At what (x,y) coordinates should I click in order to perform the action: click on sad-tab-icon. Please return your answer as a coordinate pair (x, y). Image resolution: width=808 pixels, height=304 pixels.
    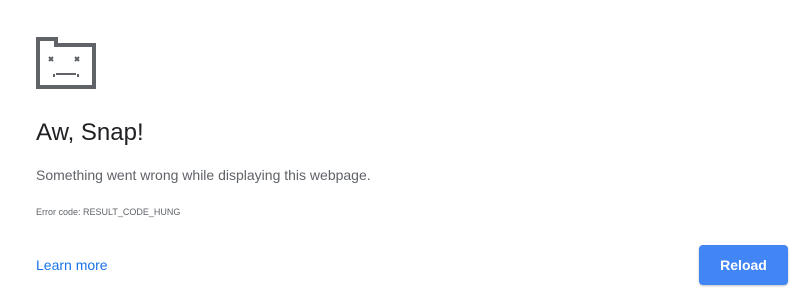
    Looking at the image, I should click on (66, 63).